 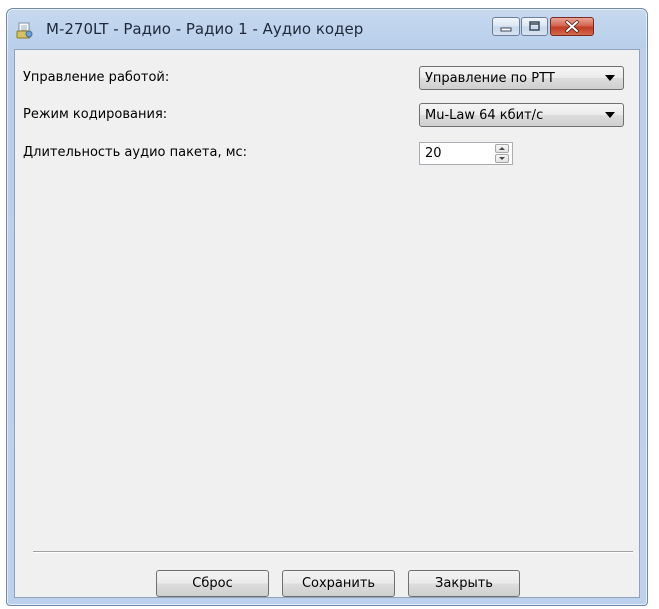 I want to click on encoding-mode-label: Режим кодирования:, so click(x=95, y=114).